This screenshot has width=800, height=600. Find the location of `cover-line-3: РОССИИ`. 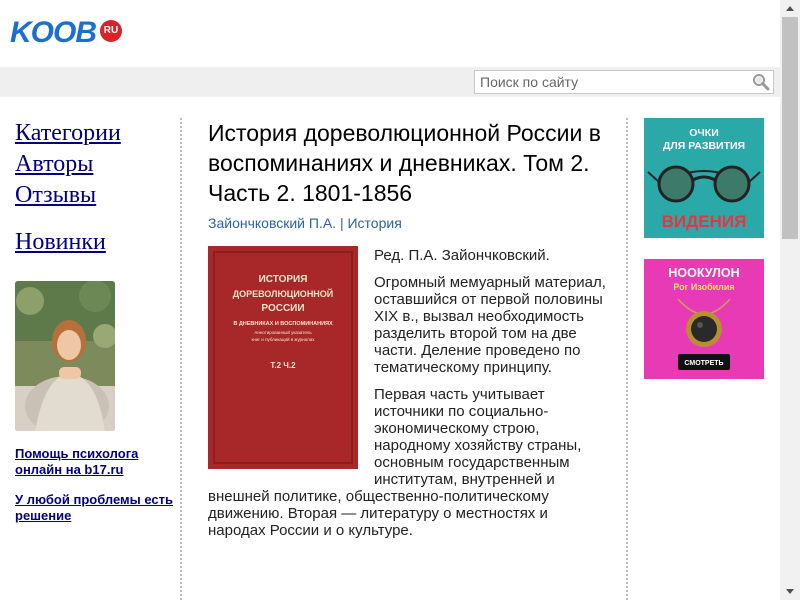

cover-line-3: РОССИИ is located at coordinates (282, 308).